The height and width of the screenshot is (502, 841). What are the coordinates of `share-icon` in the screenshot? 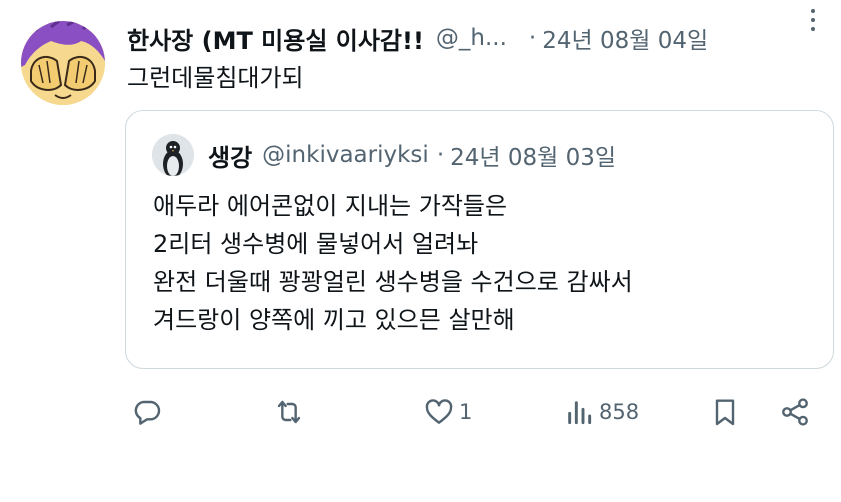 It's located at (795, 412).